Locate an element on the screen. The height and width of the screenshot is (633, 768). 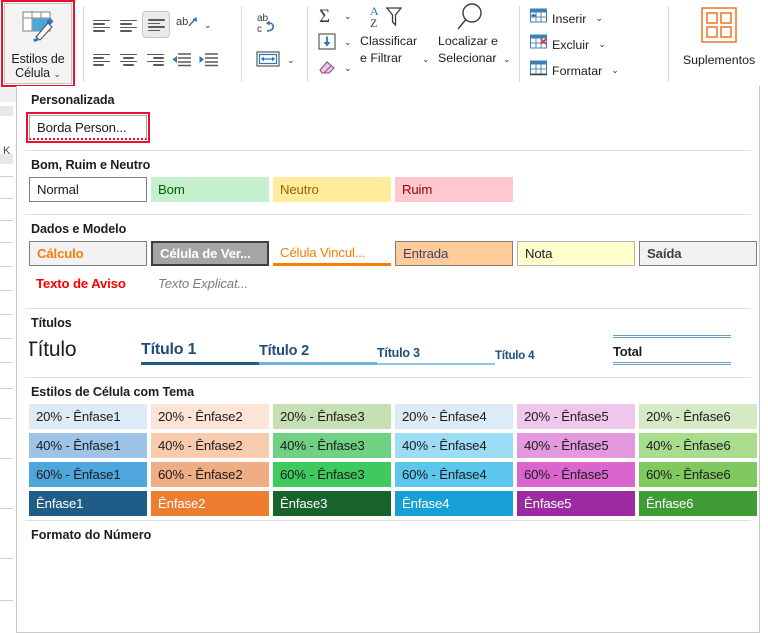
align-top-icon is located at coordinates (101, 25).